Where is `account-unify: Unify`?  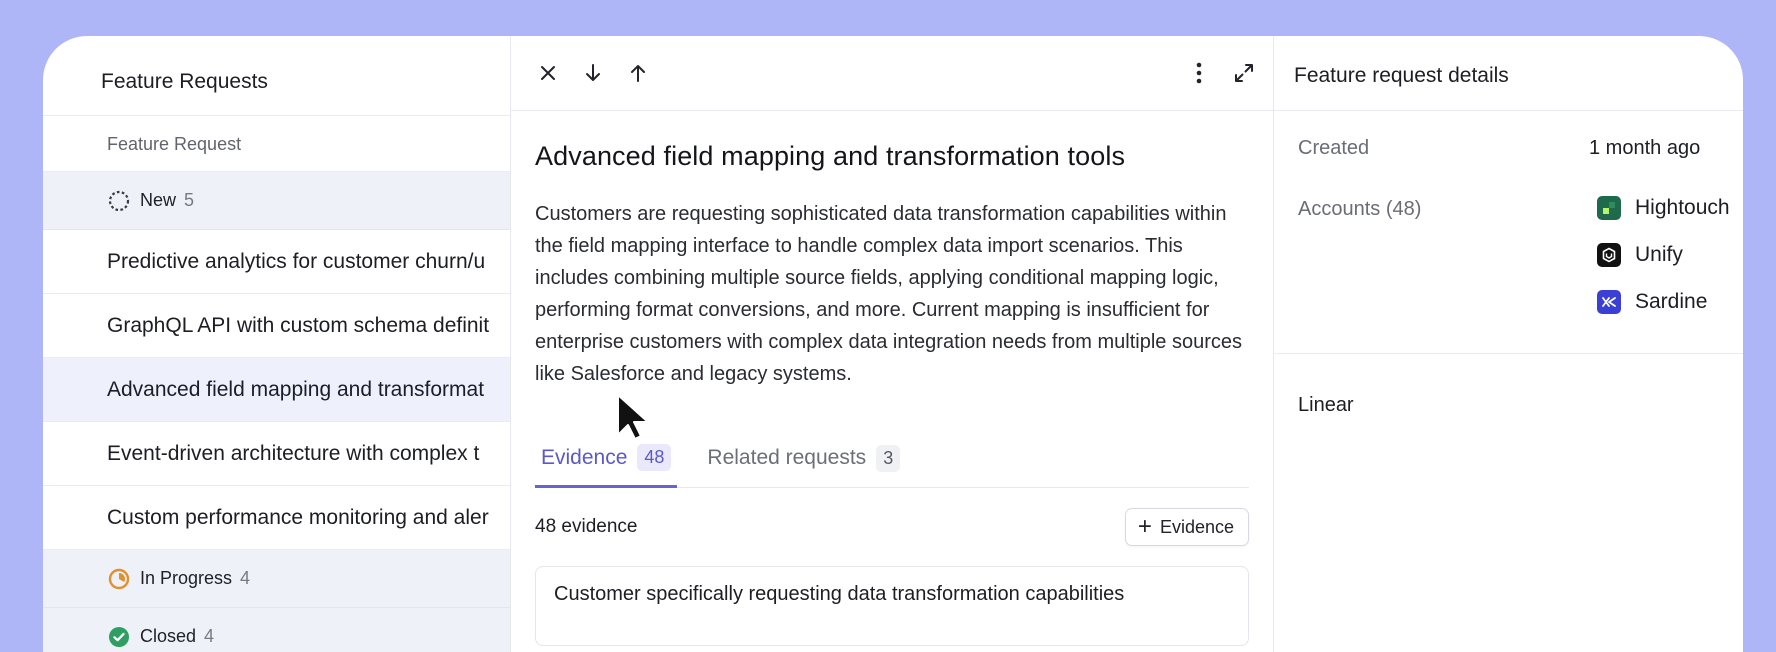 account-unify: Unify is located at coordinates (1640, 255).